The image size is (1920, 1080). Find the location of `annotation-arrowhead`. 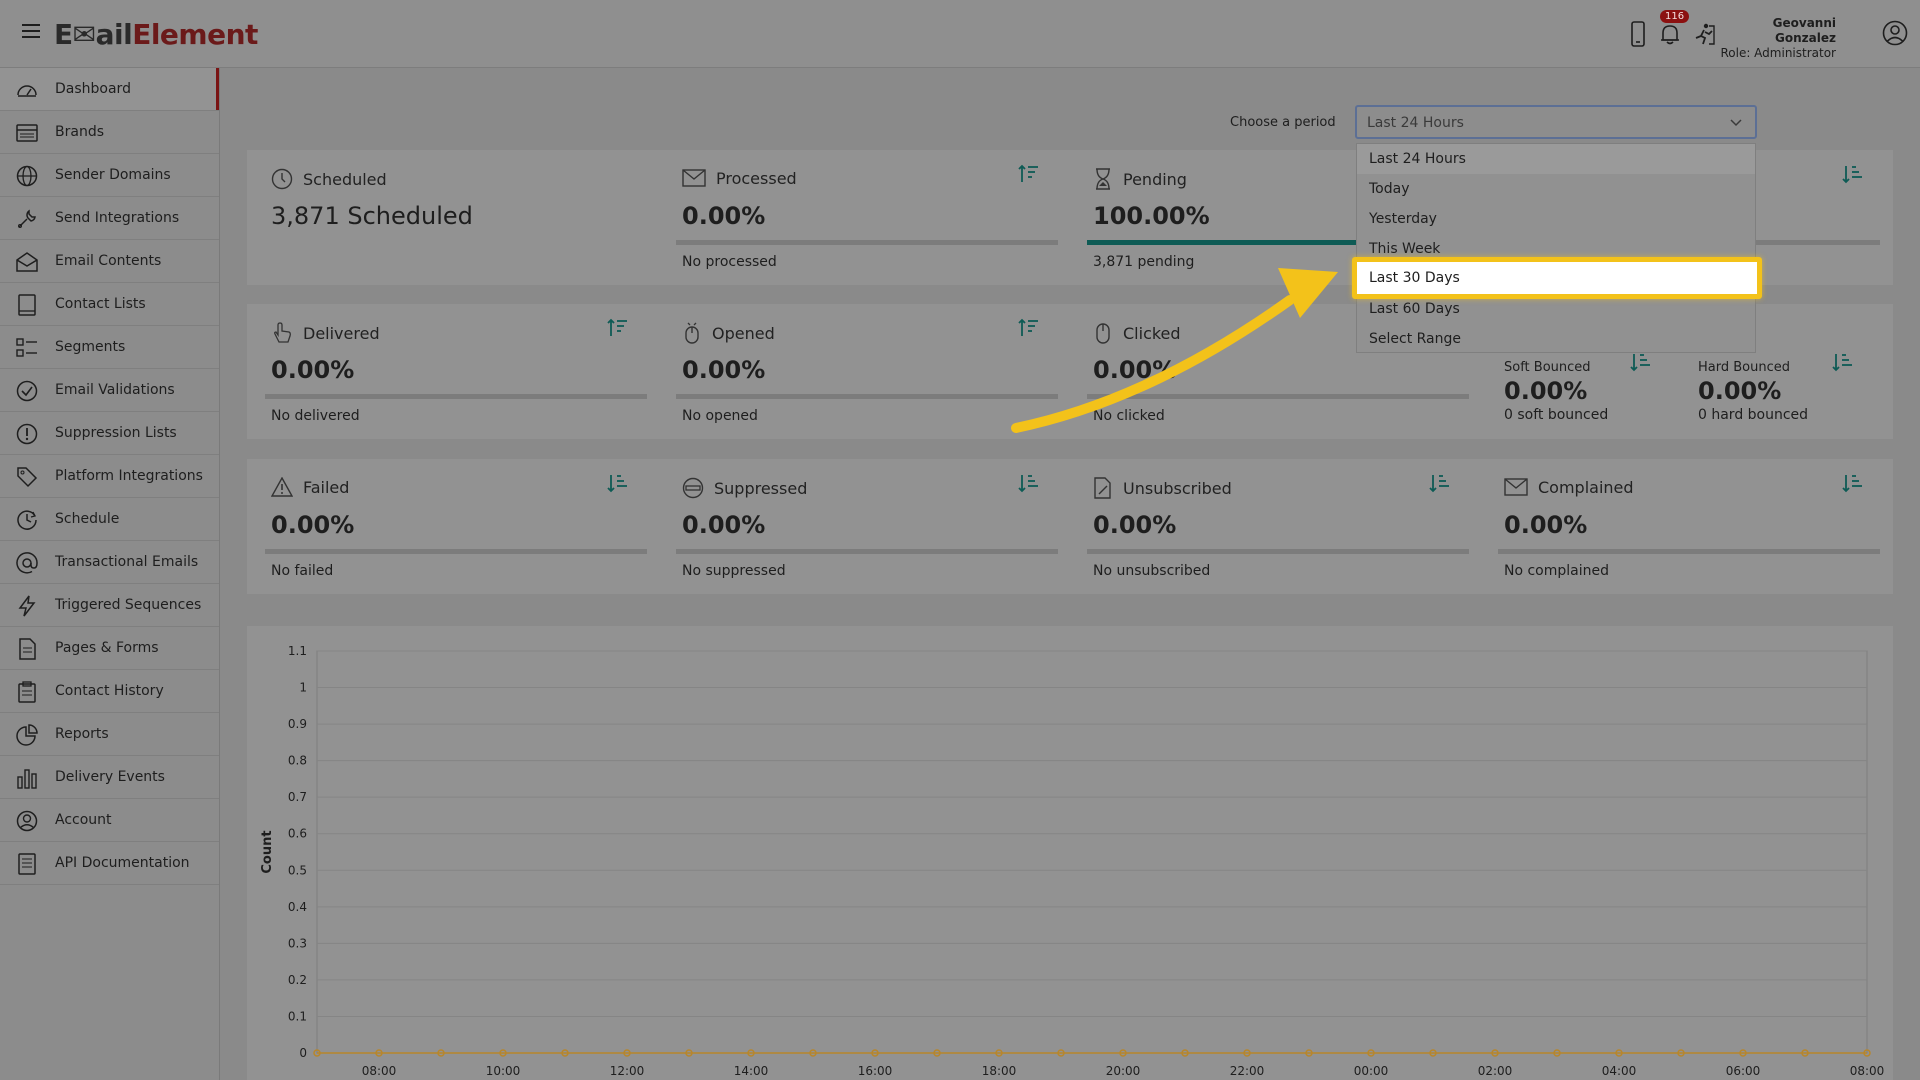

annotation-arrowhead is located at coordinates (1308, 293).